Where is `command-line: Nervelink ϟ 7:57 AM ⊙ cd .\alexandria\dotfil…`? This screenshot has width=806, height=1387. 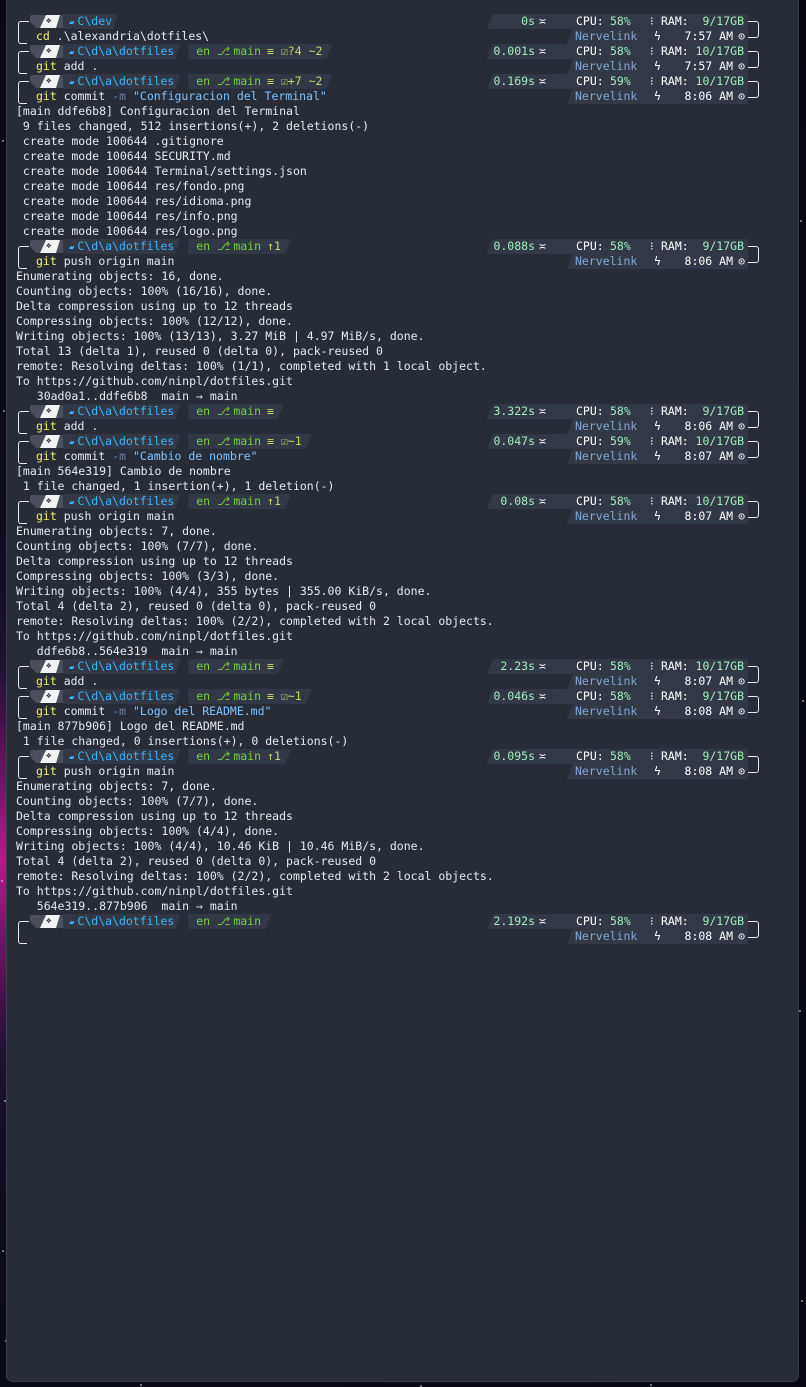 command-line: Nervelink ϟ 7:57 AM ⊙ cd .\alexandria\dotfil… is located at coordinates (402, 36).